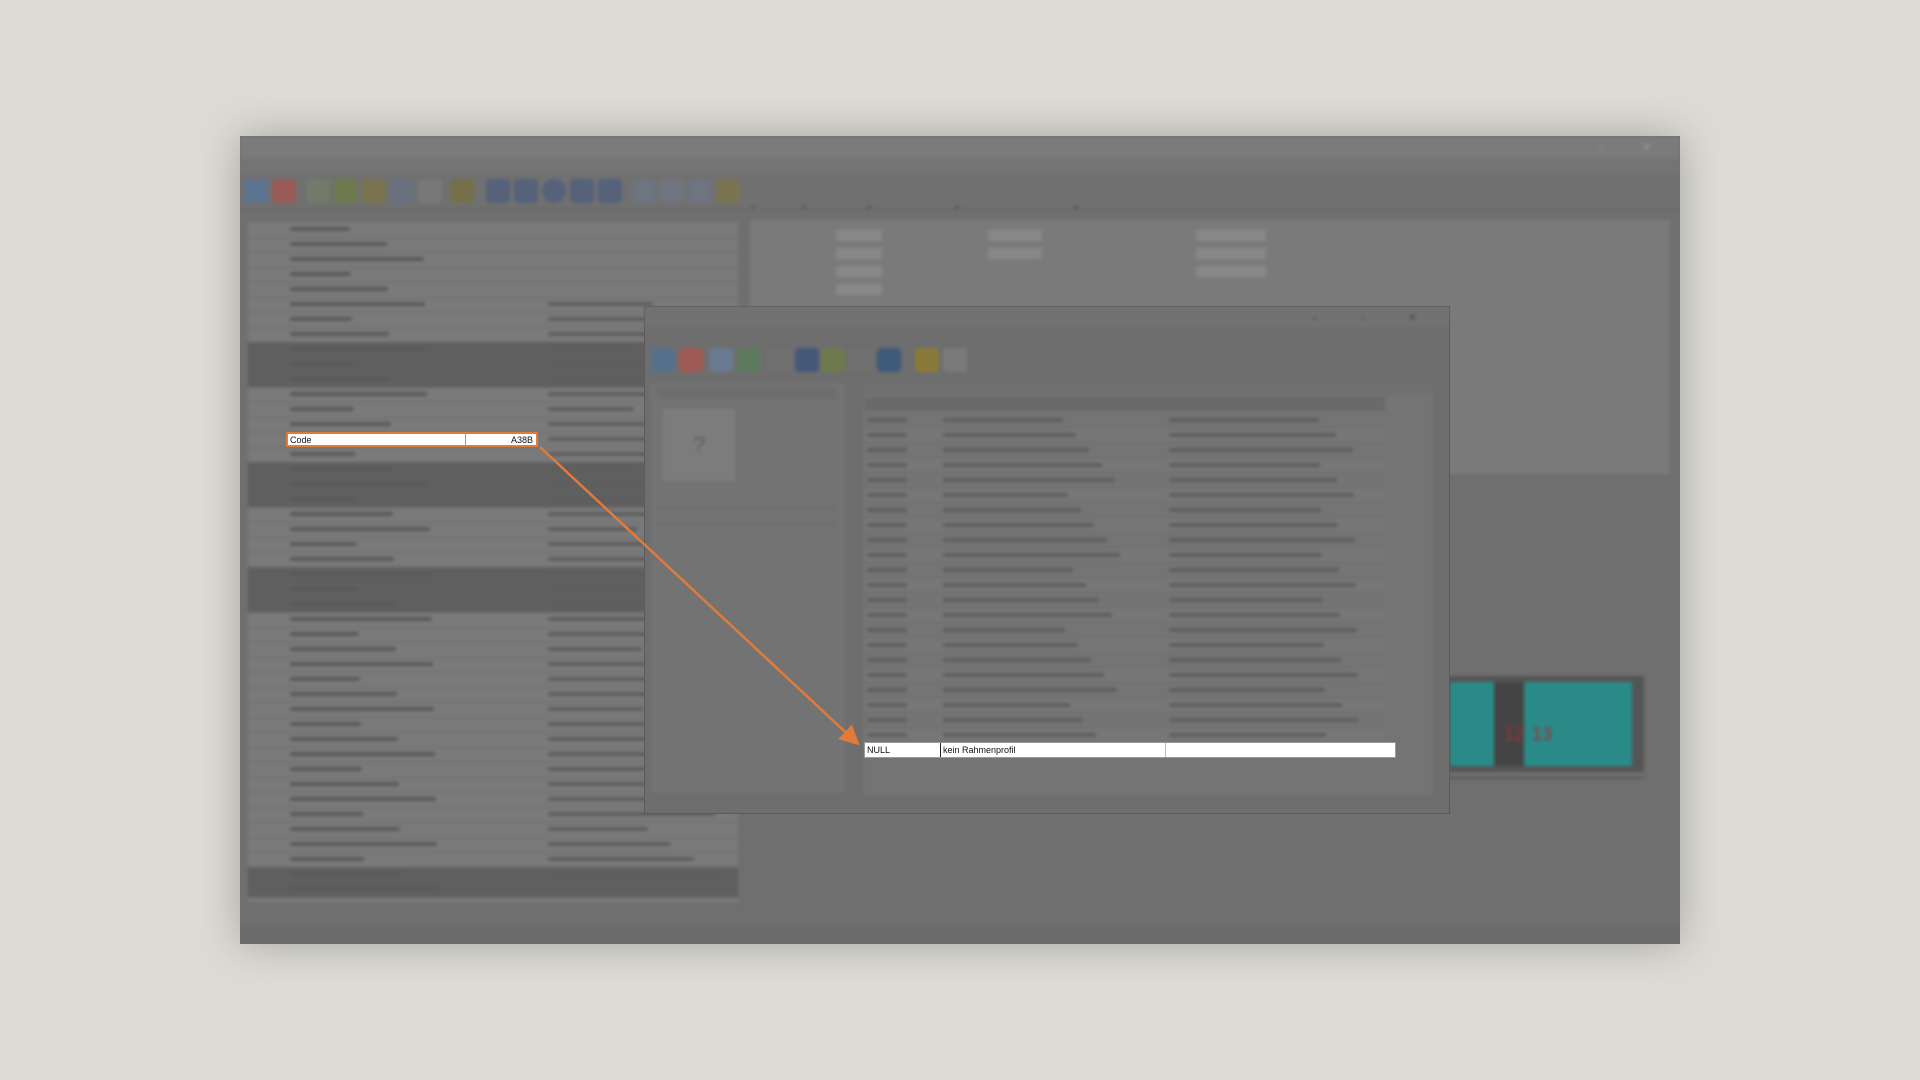 The image size is (1920, 1080). Describe the element at coordinates (1031, 207) in the screenshot. I see `tab` at that location.